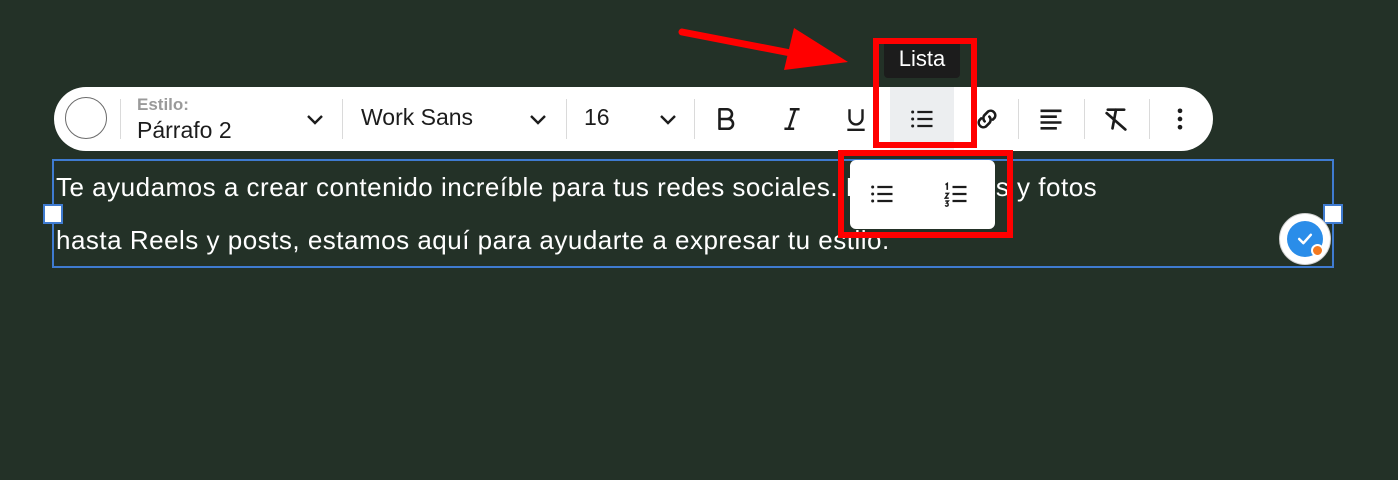 This screenshot has height=480, width=1398. I want to click on font-family-select: Work Sans, so click(417, 117).